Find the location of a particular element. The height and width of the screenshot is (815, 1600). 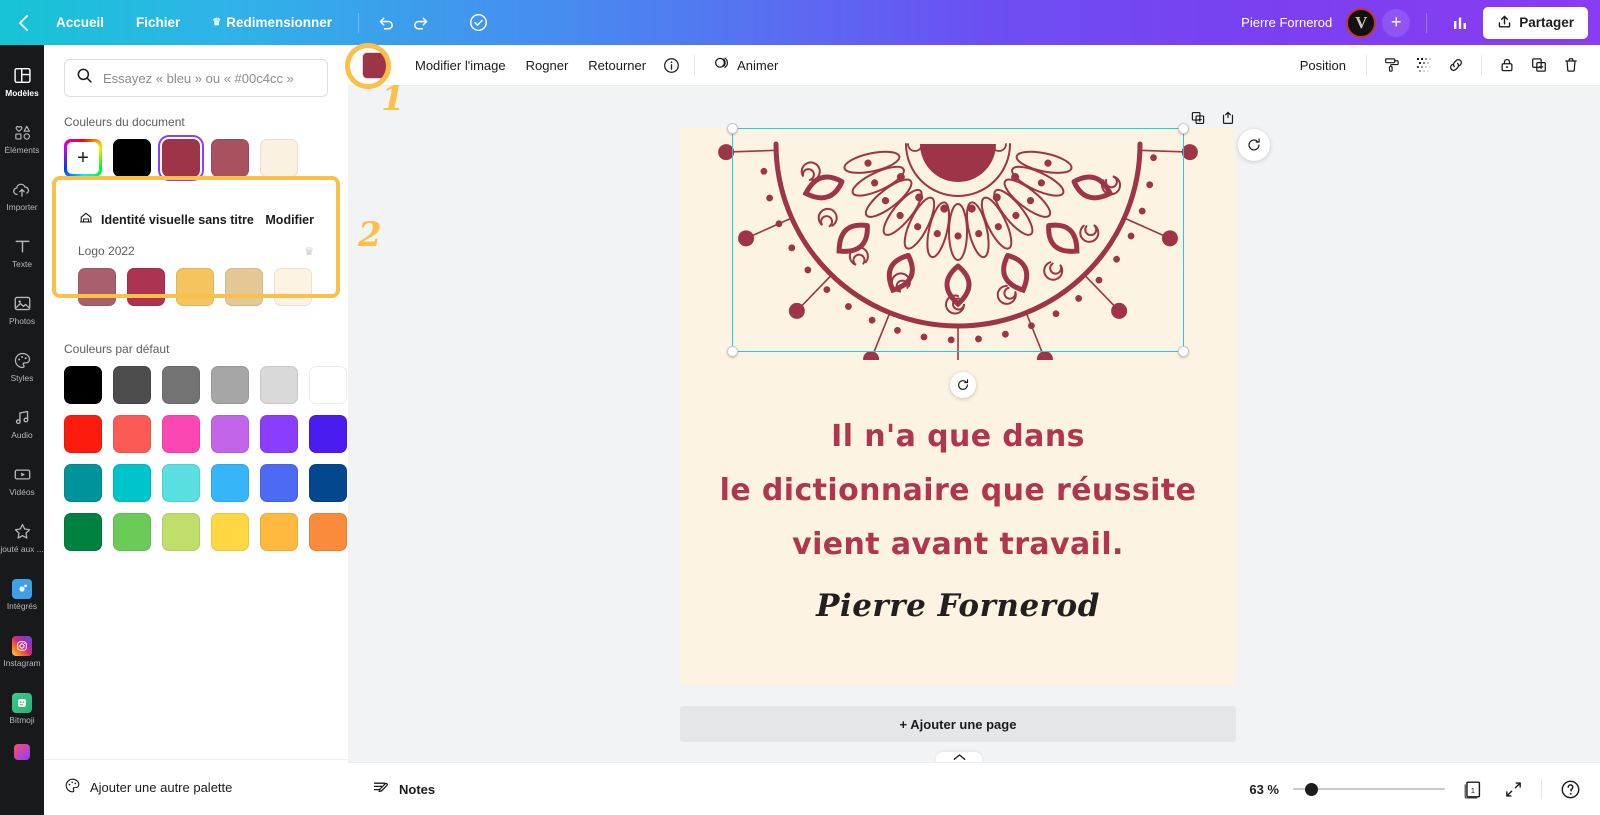

crop-button: Rogner is located at coordinates (547, 65).